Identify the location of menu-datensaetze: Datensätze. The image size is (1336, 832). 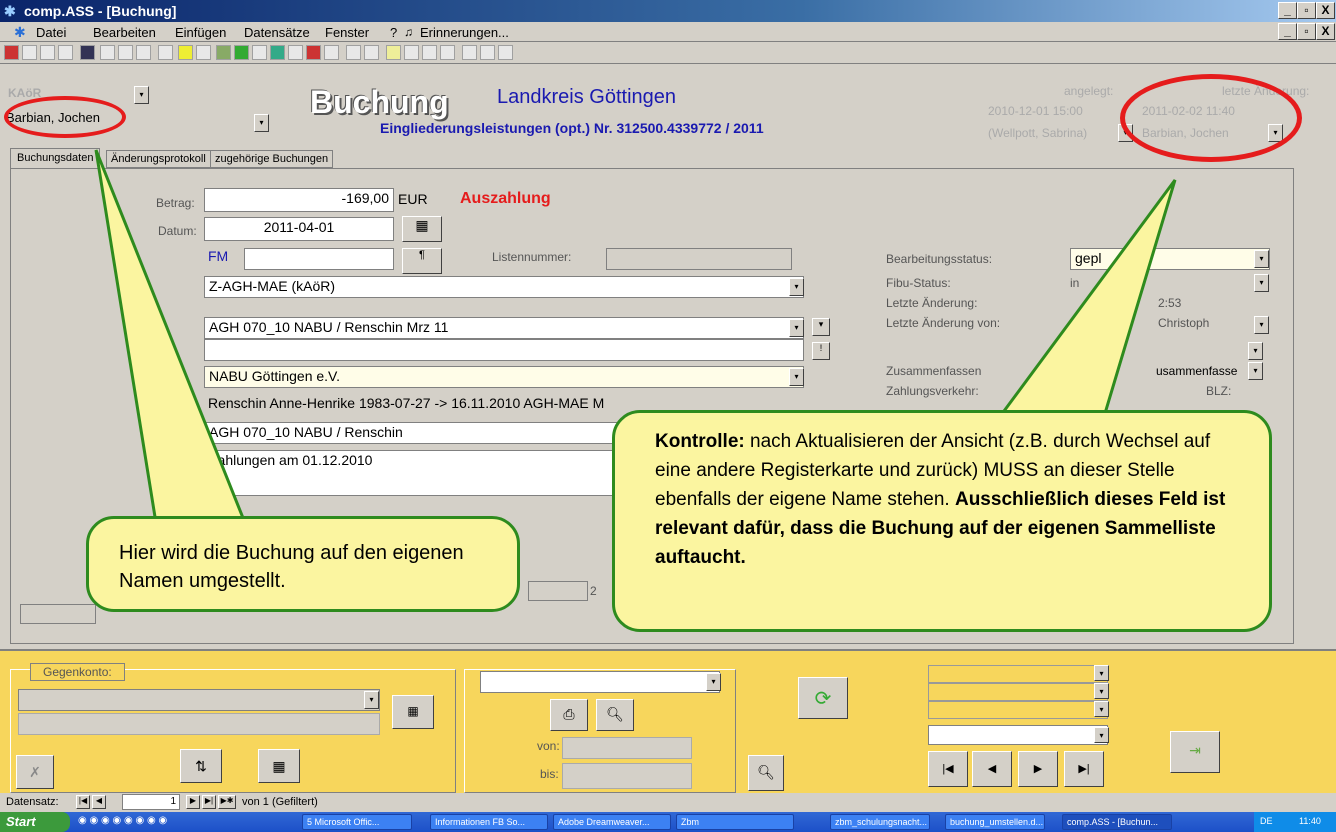
(277, 32).